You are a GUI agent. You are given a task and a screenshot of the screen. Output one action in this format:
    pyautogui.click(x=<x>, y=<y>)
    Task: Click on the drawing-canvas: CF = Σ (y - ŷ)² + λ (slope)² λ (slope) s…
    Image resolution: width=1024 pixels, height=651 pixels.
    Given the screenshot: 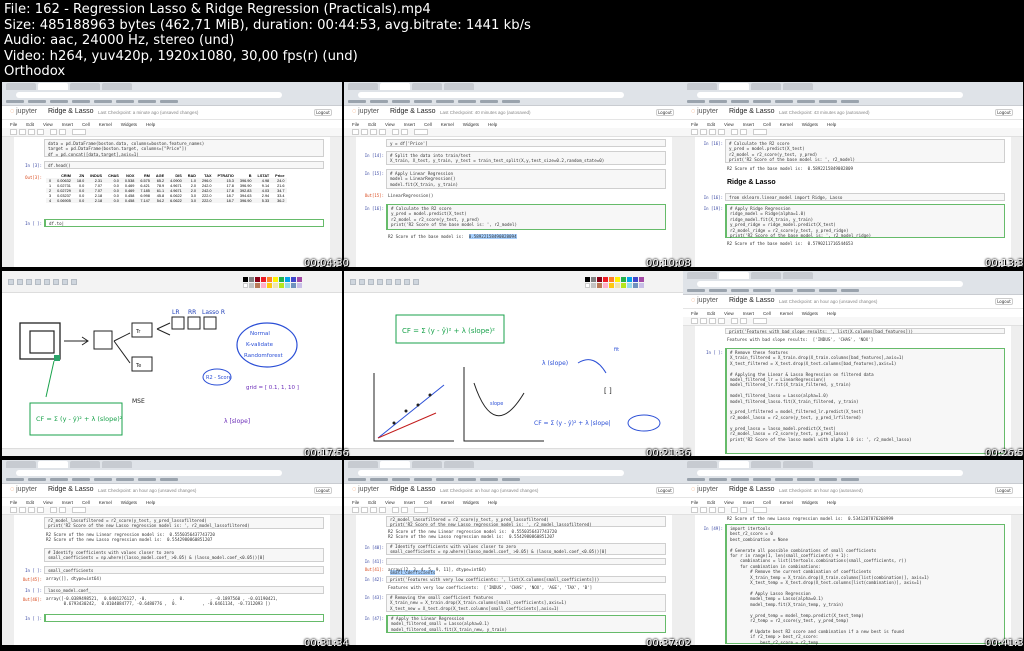 What is the action you would take?
    pyautogui.click(x=514, y=370)
    